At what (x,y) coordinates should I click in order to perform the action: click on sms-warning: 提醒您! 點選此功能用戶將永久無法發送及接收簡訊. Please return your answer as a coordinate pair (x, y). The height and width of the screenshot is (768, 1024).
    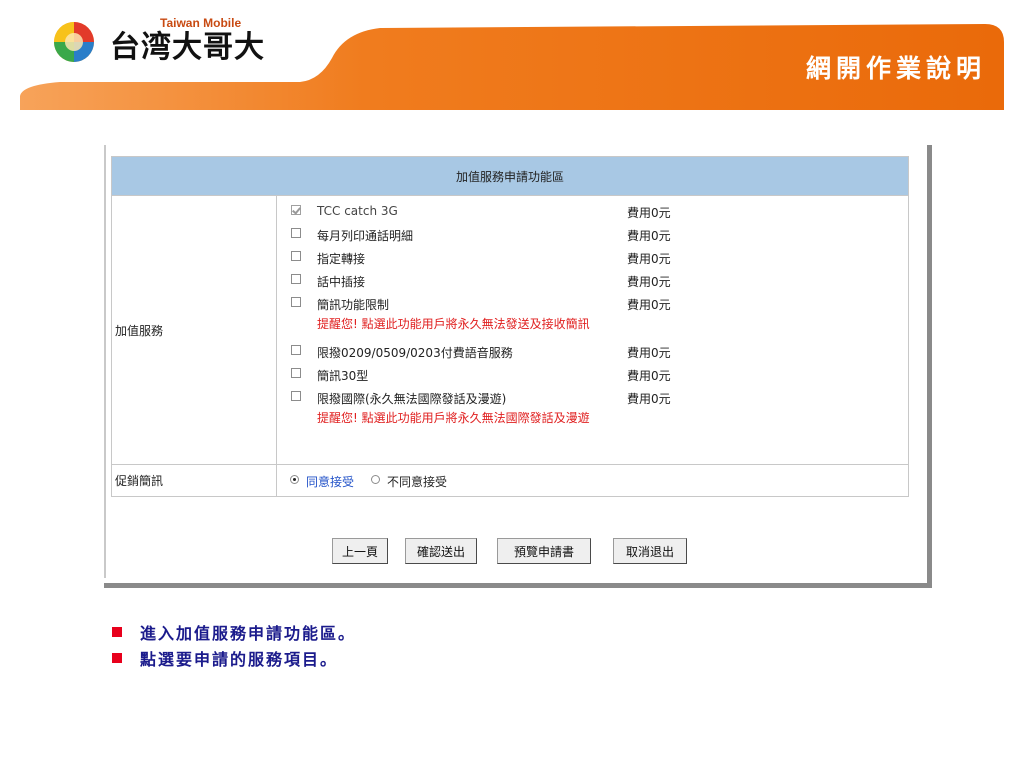
    Looking at the image, I should click on (453, 324).